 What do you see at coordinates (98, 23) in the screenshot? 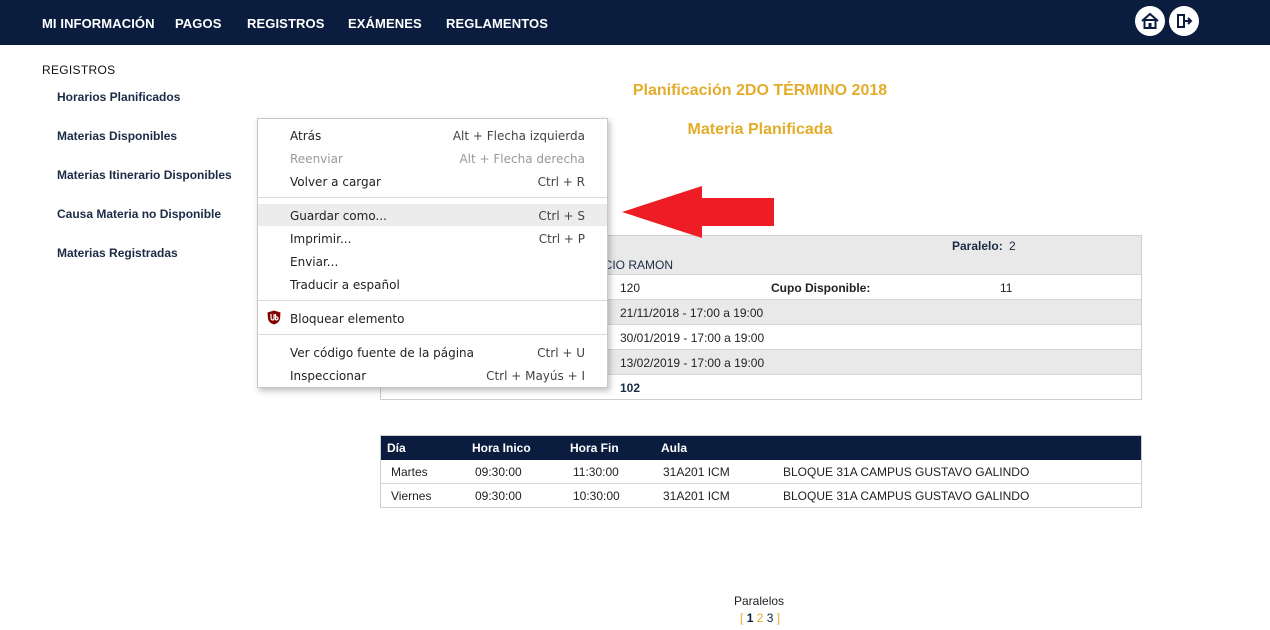
I see `nav-mi-informacion: MI INFORMACIÓN` at bounding box center [98, 23].